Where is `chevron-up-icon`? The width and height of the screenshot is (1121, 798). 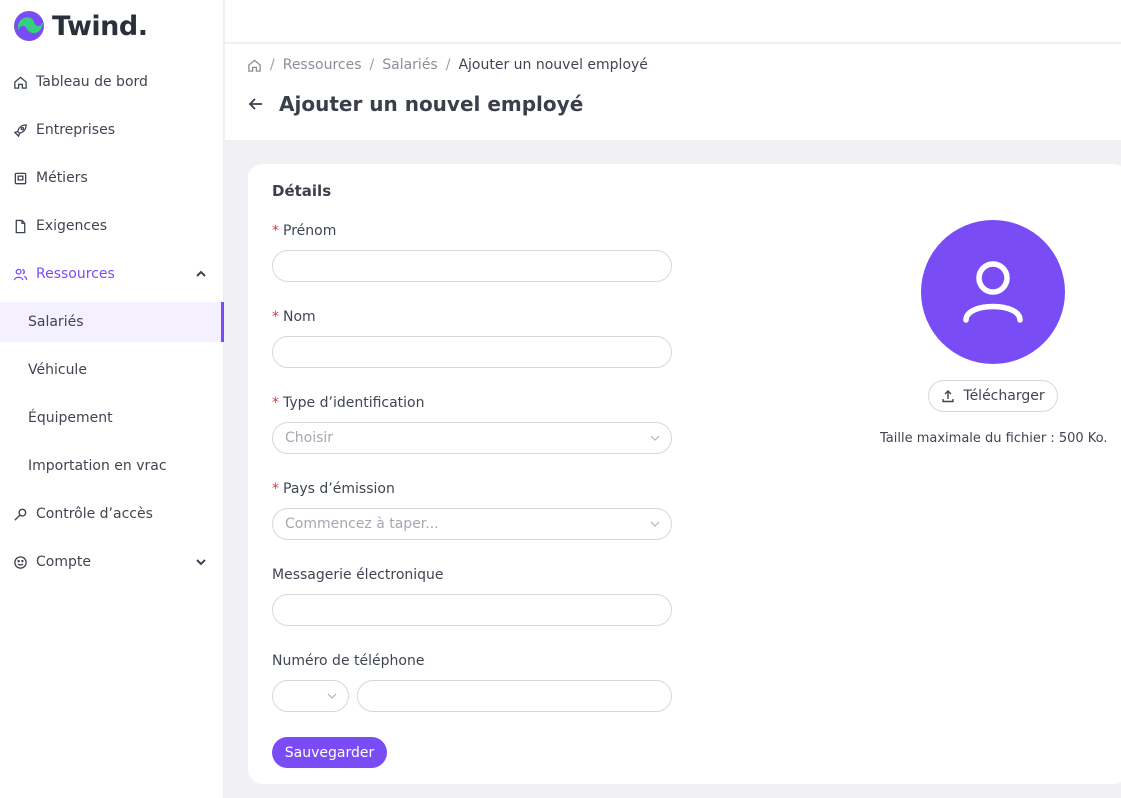 chevron-up-icon is located at coordinates (201, 274).